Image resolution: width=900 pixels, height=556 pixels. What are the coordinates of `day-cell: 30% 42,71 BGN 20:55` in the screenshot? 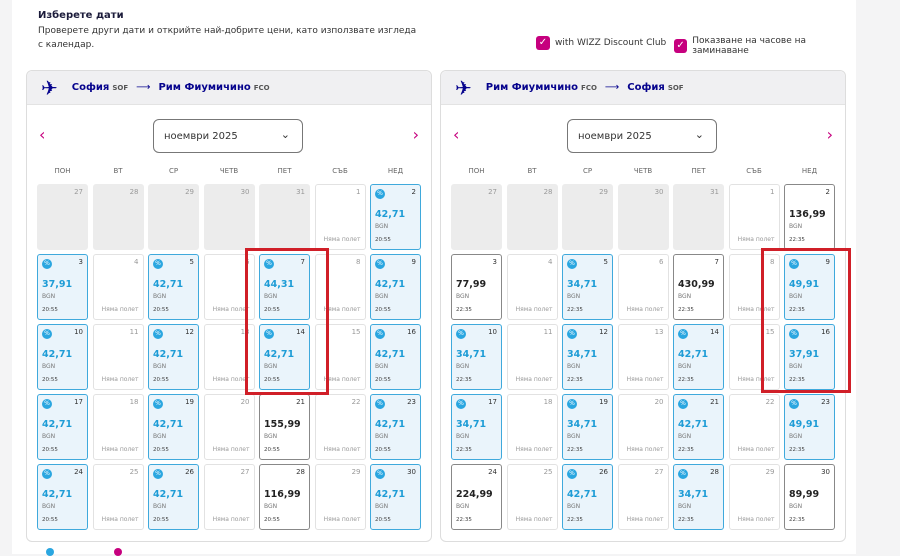 It's located at (395, 497).